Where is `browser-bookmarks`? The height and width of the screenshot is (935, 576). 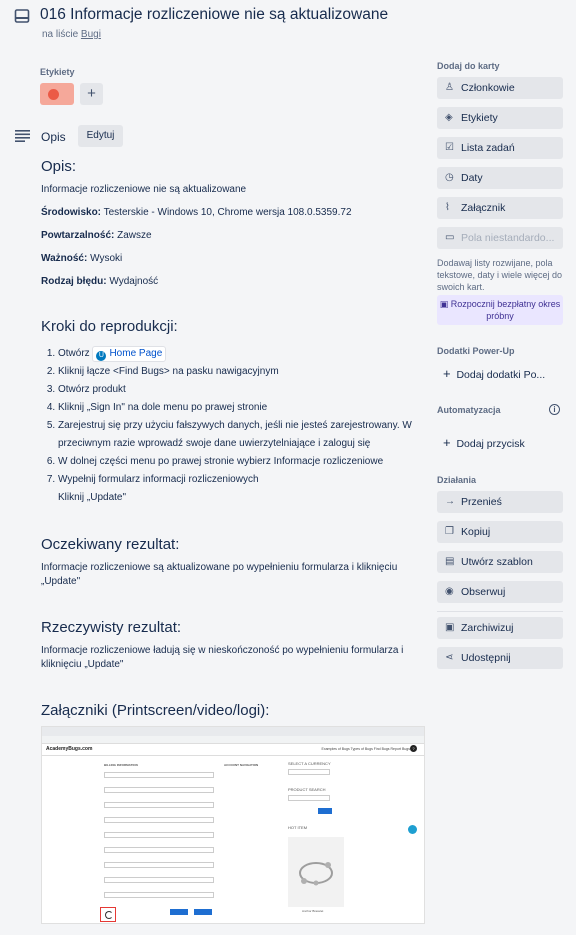 browser-bookmarks is located at coordinates (233, 740).